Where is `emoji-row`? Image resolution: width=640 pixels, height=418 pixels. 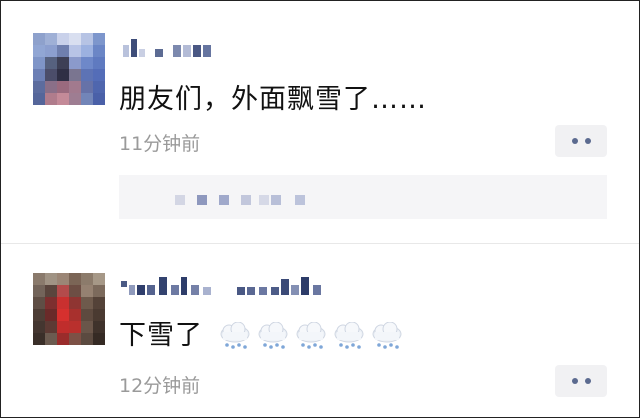
emoji-row is located at coordinates (311, 336).